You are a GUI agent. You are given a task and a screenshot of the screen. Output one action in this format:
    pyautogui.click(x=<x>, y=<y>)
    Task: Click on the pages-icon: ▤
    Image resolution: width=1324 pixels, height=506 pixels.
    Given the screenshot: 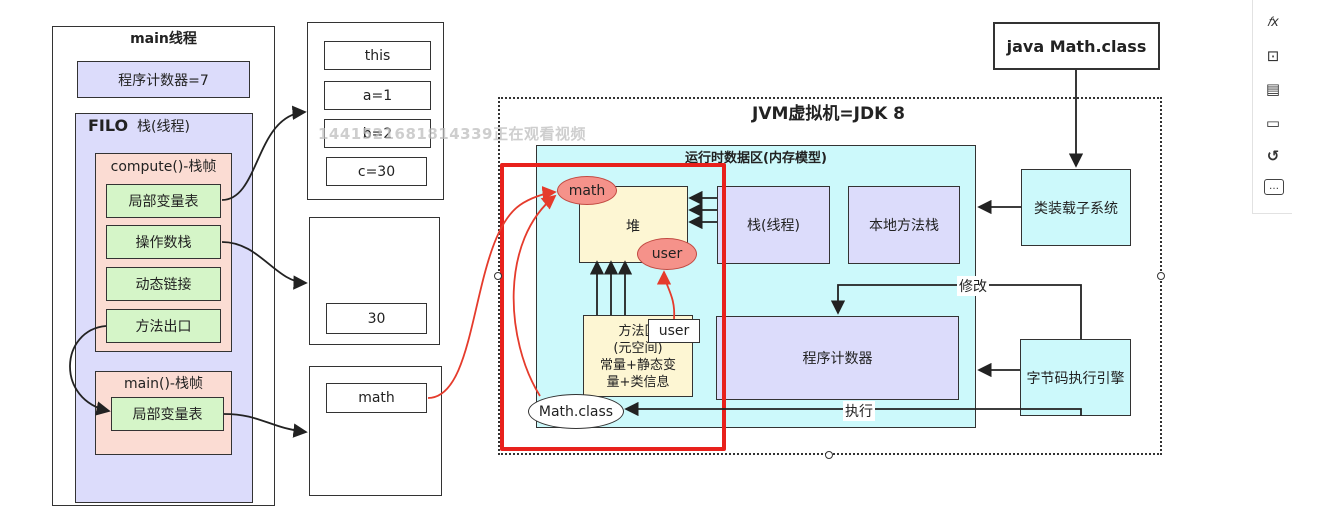 What is the action you would take?
    pyautogui.click(x=1273, y=89)
    